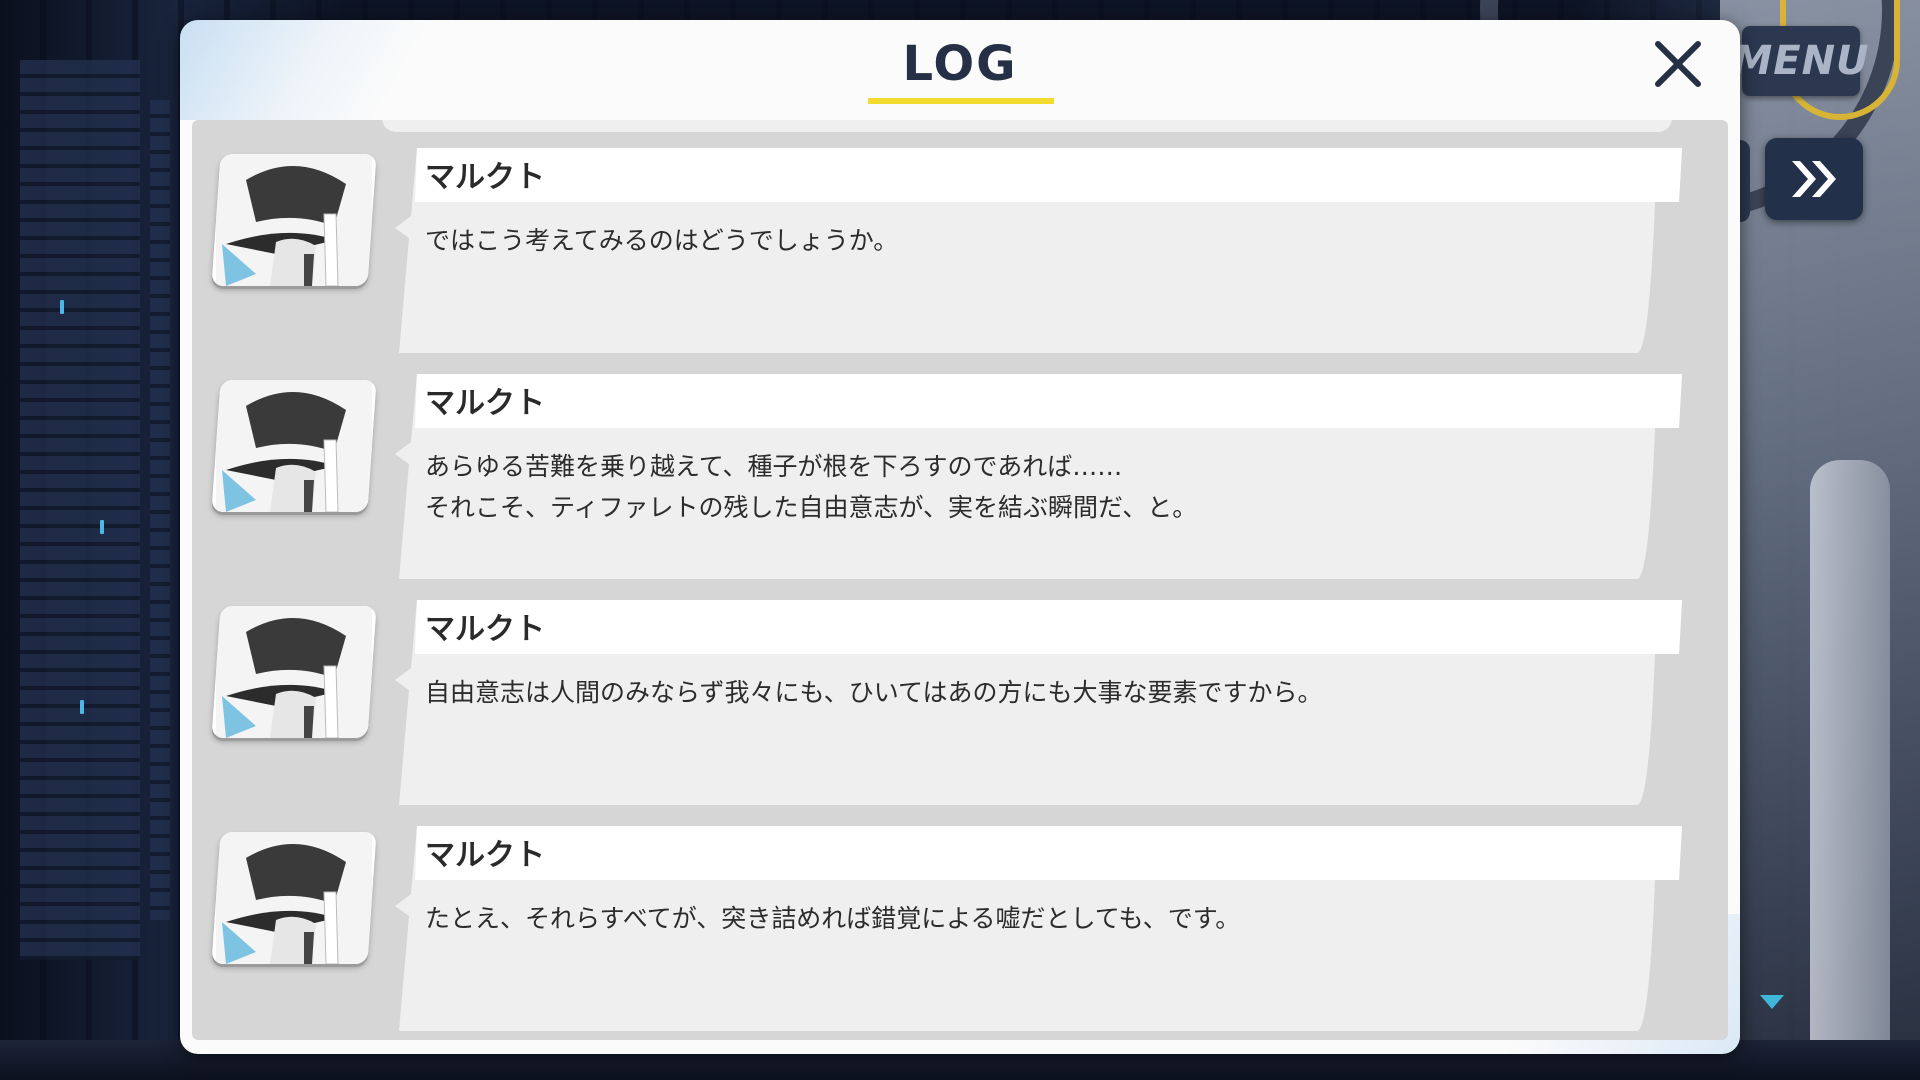 This screenshot has width=1920, height=1080. I want to click on scroll-down-marker, so click(1772, 1002).